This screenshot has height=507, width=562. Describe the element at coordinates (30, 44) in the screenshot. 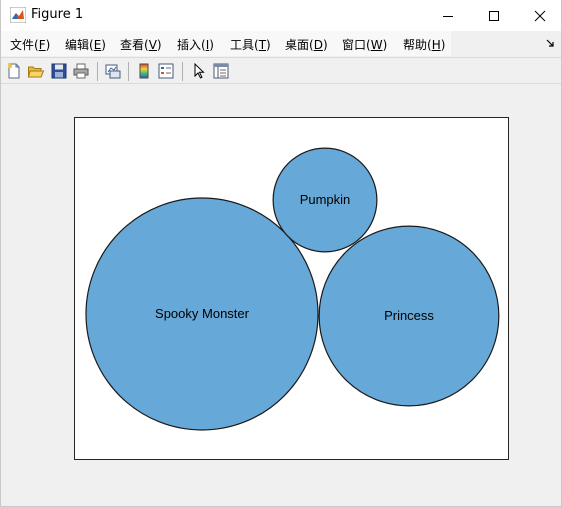

I see `menu-file: 文件(F)` at that location.